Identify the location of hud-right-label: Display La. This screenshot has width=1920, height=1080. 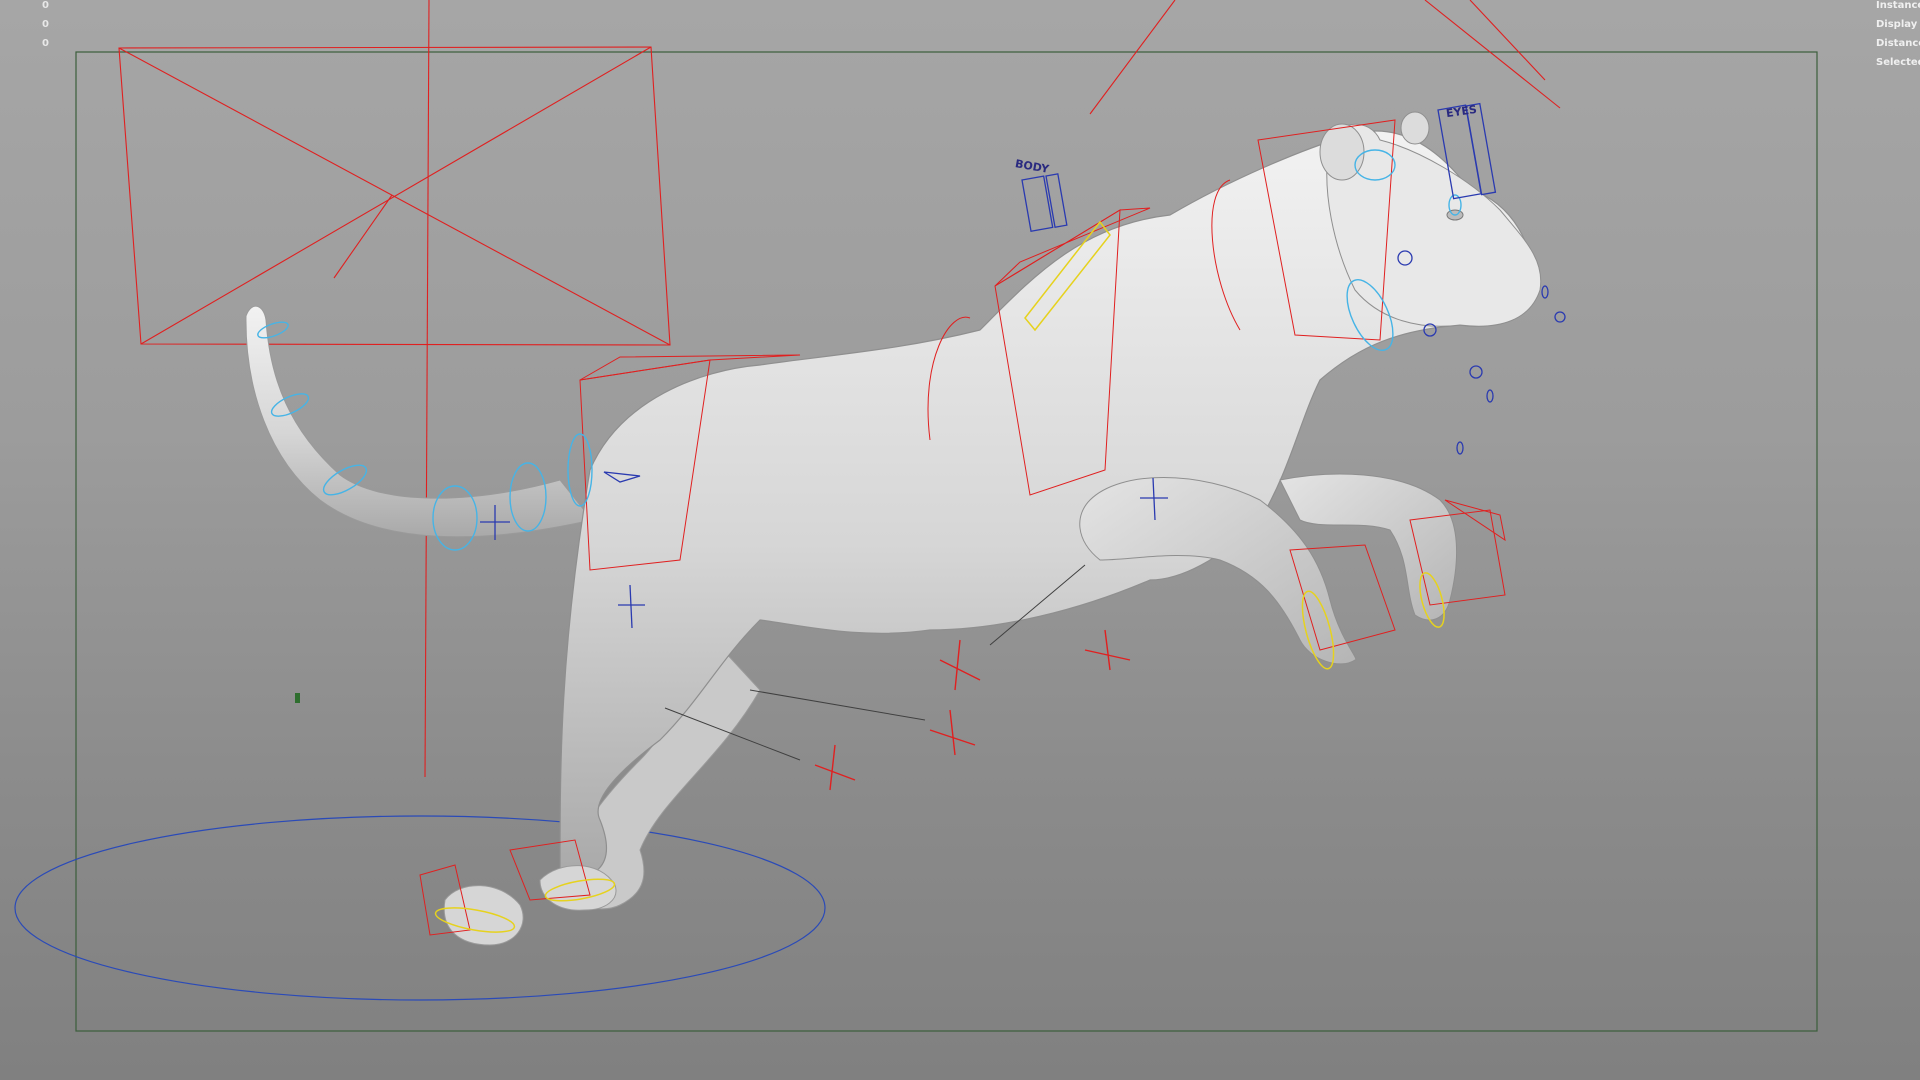
(1898, 24).